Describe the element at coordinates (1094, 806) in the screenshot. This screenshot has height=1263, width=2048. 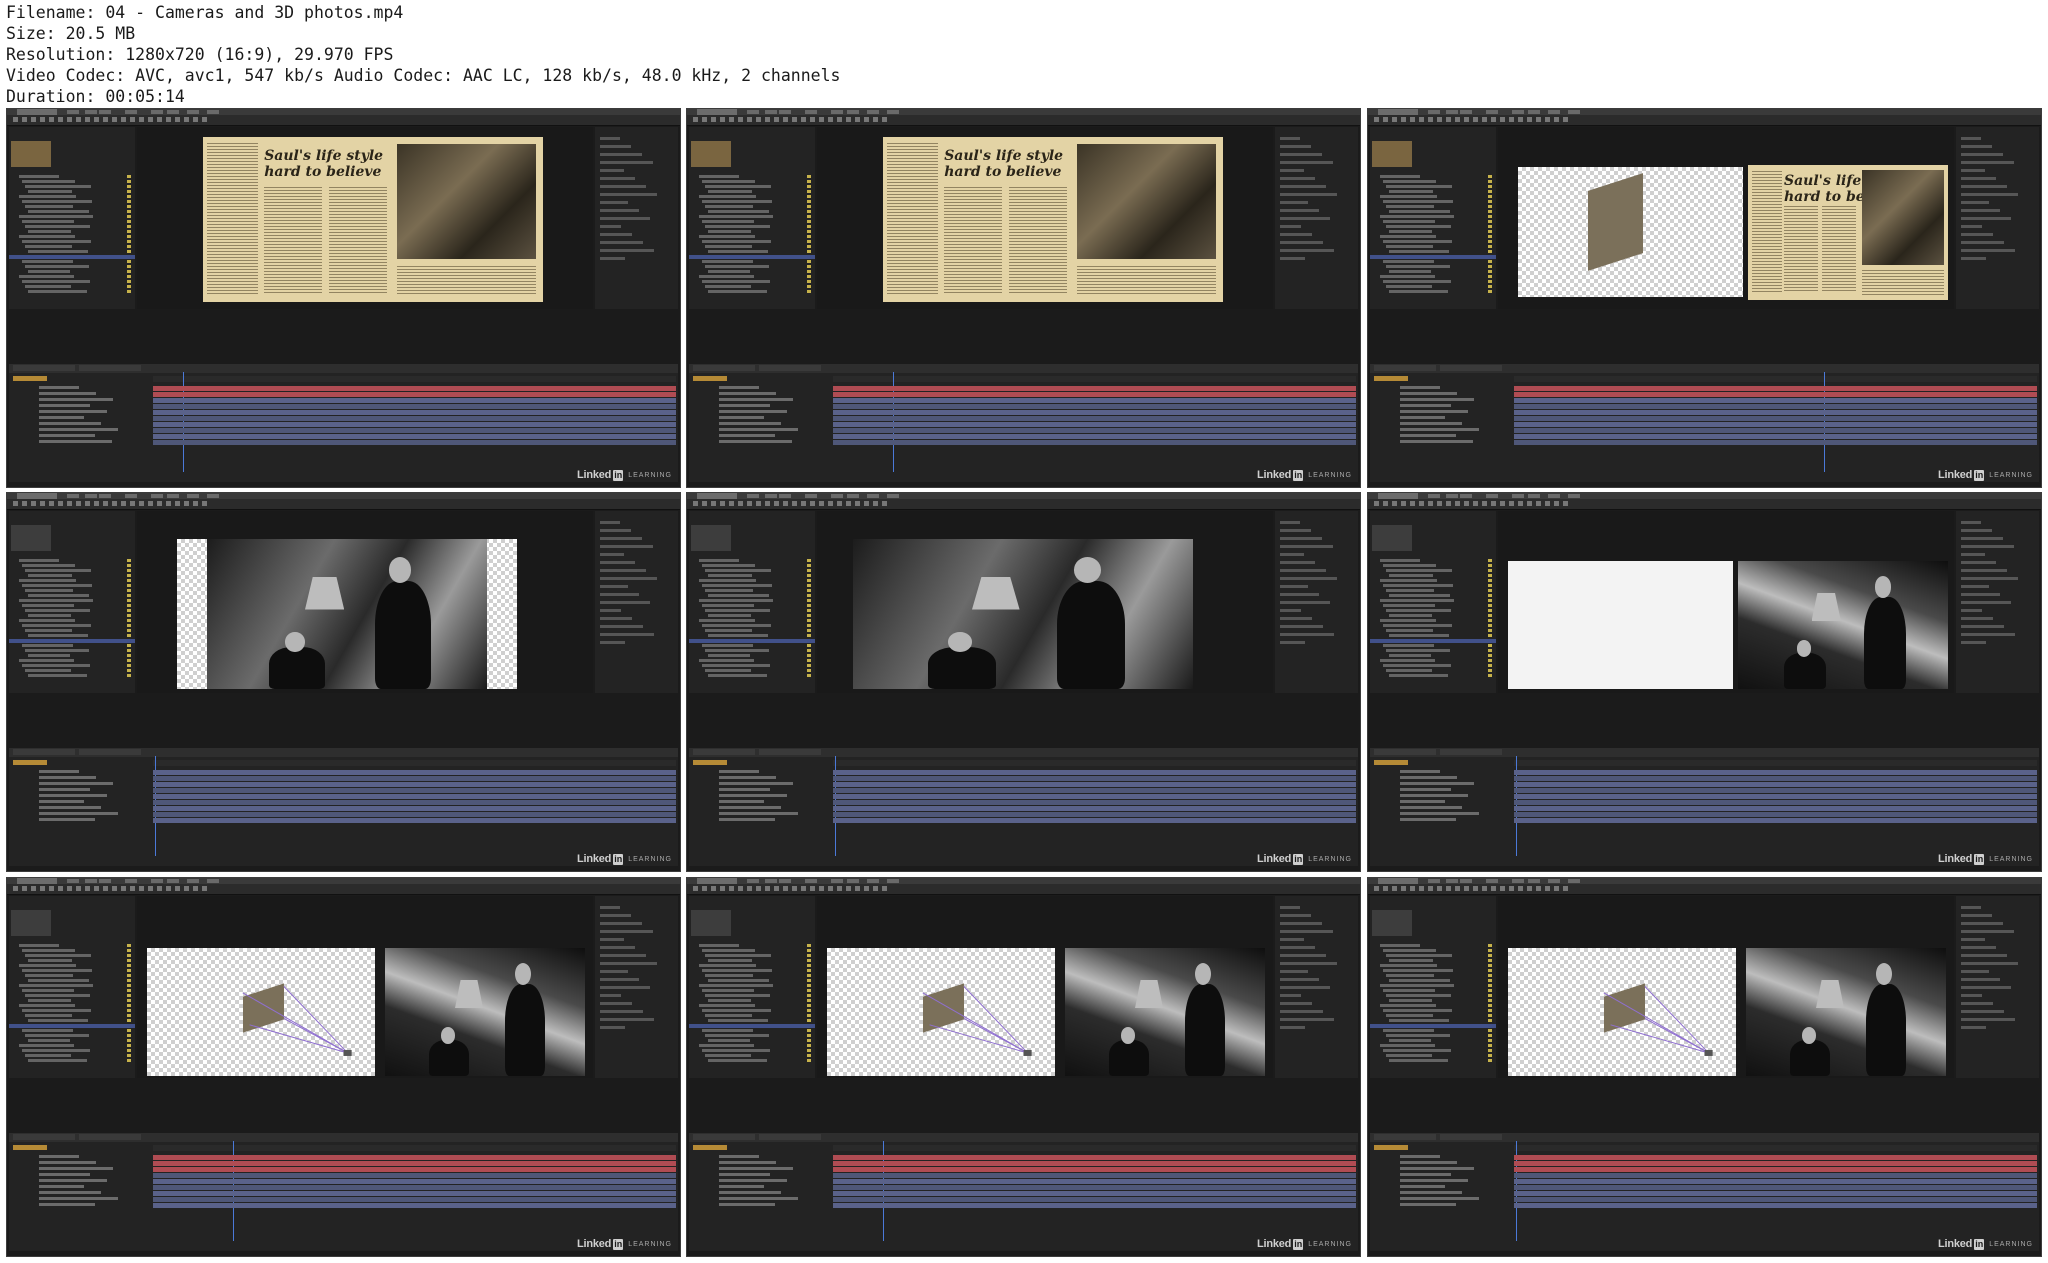
I see `time-ruler` at that location.